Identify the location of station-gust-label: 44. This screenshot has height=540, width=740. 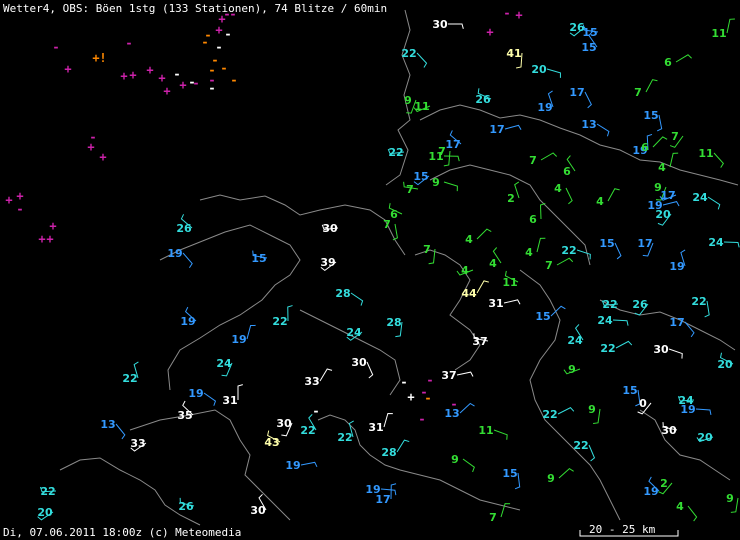
(469, 293).